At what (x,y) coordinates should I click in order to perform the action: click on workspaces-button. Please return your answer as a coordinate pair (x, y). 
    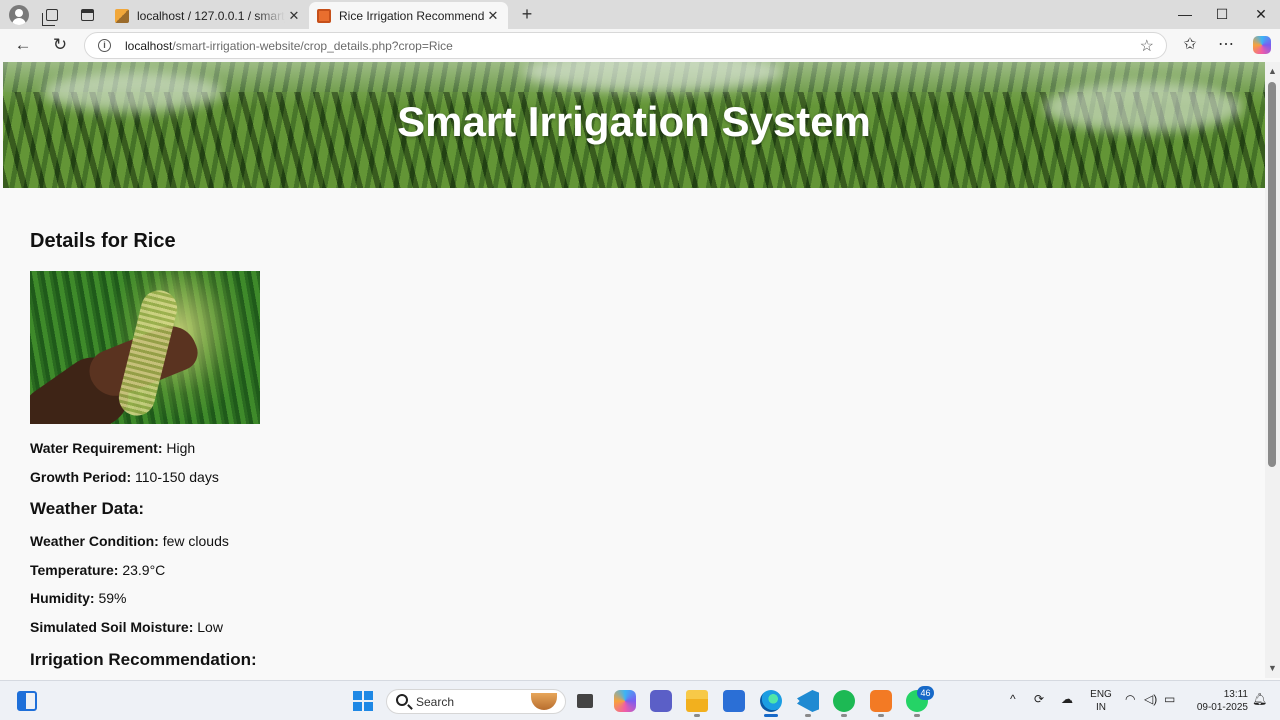
    Looking at the image, I should click on (52, 15).